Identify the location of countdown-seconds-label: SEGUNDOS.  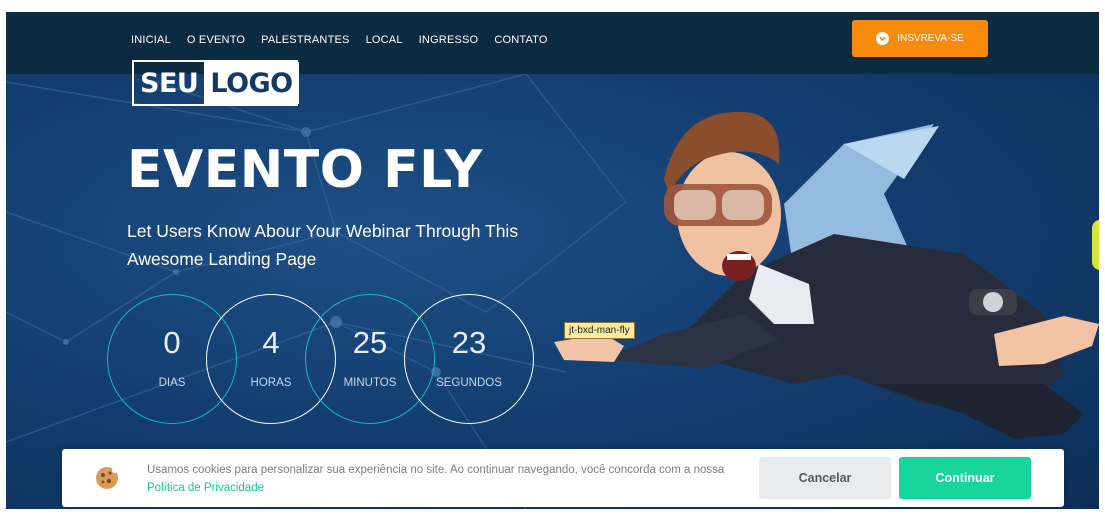
(469, 383).